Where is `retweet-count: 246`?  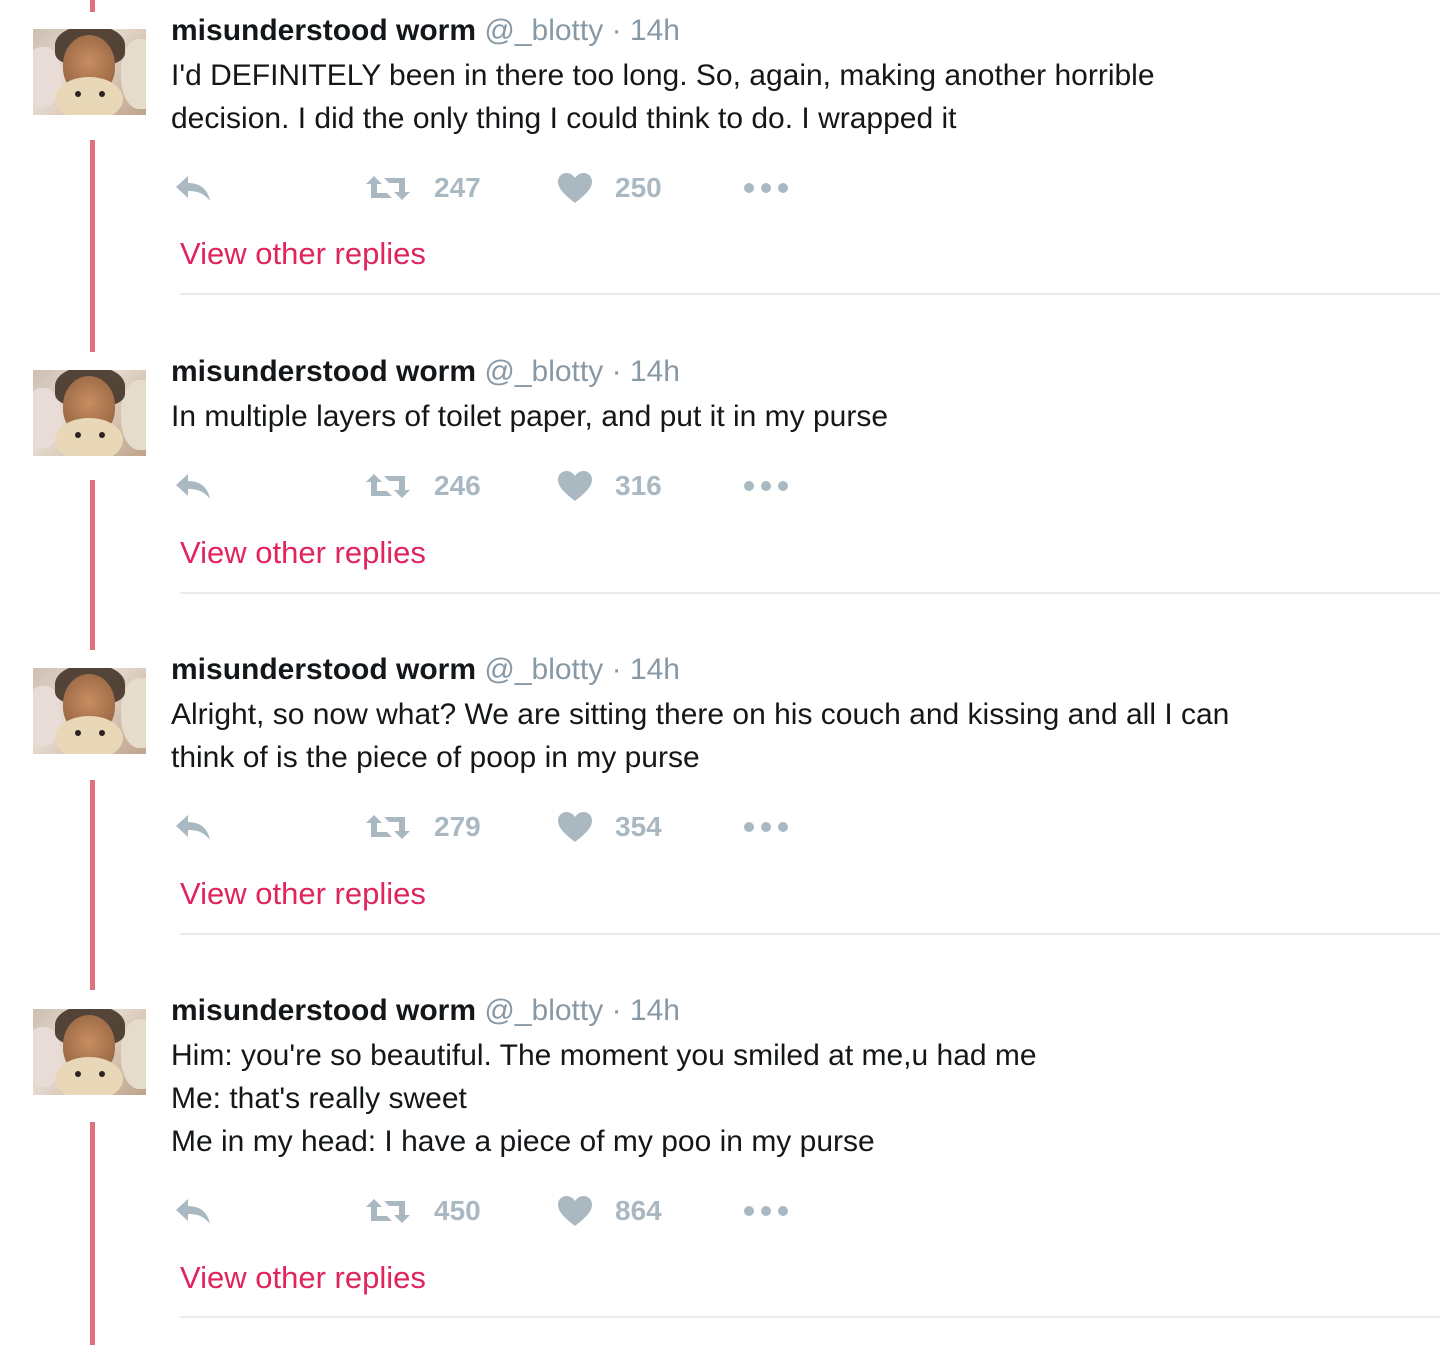 retweet-count: 246 is located at coordinates (457, 485).